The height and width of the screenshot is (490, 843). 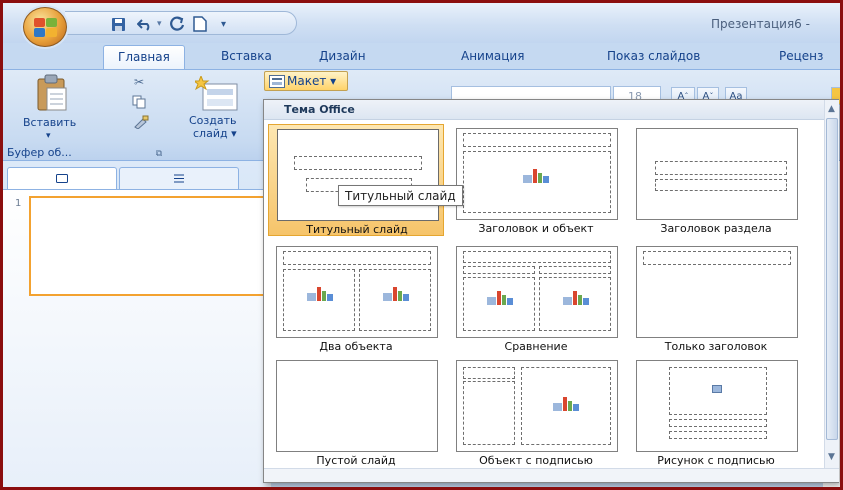 What do you see at coordinates (118, 24) in the screenshot?
I see `save-icon` at bounding box center [118, 24].